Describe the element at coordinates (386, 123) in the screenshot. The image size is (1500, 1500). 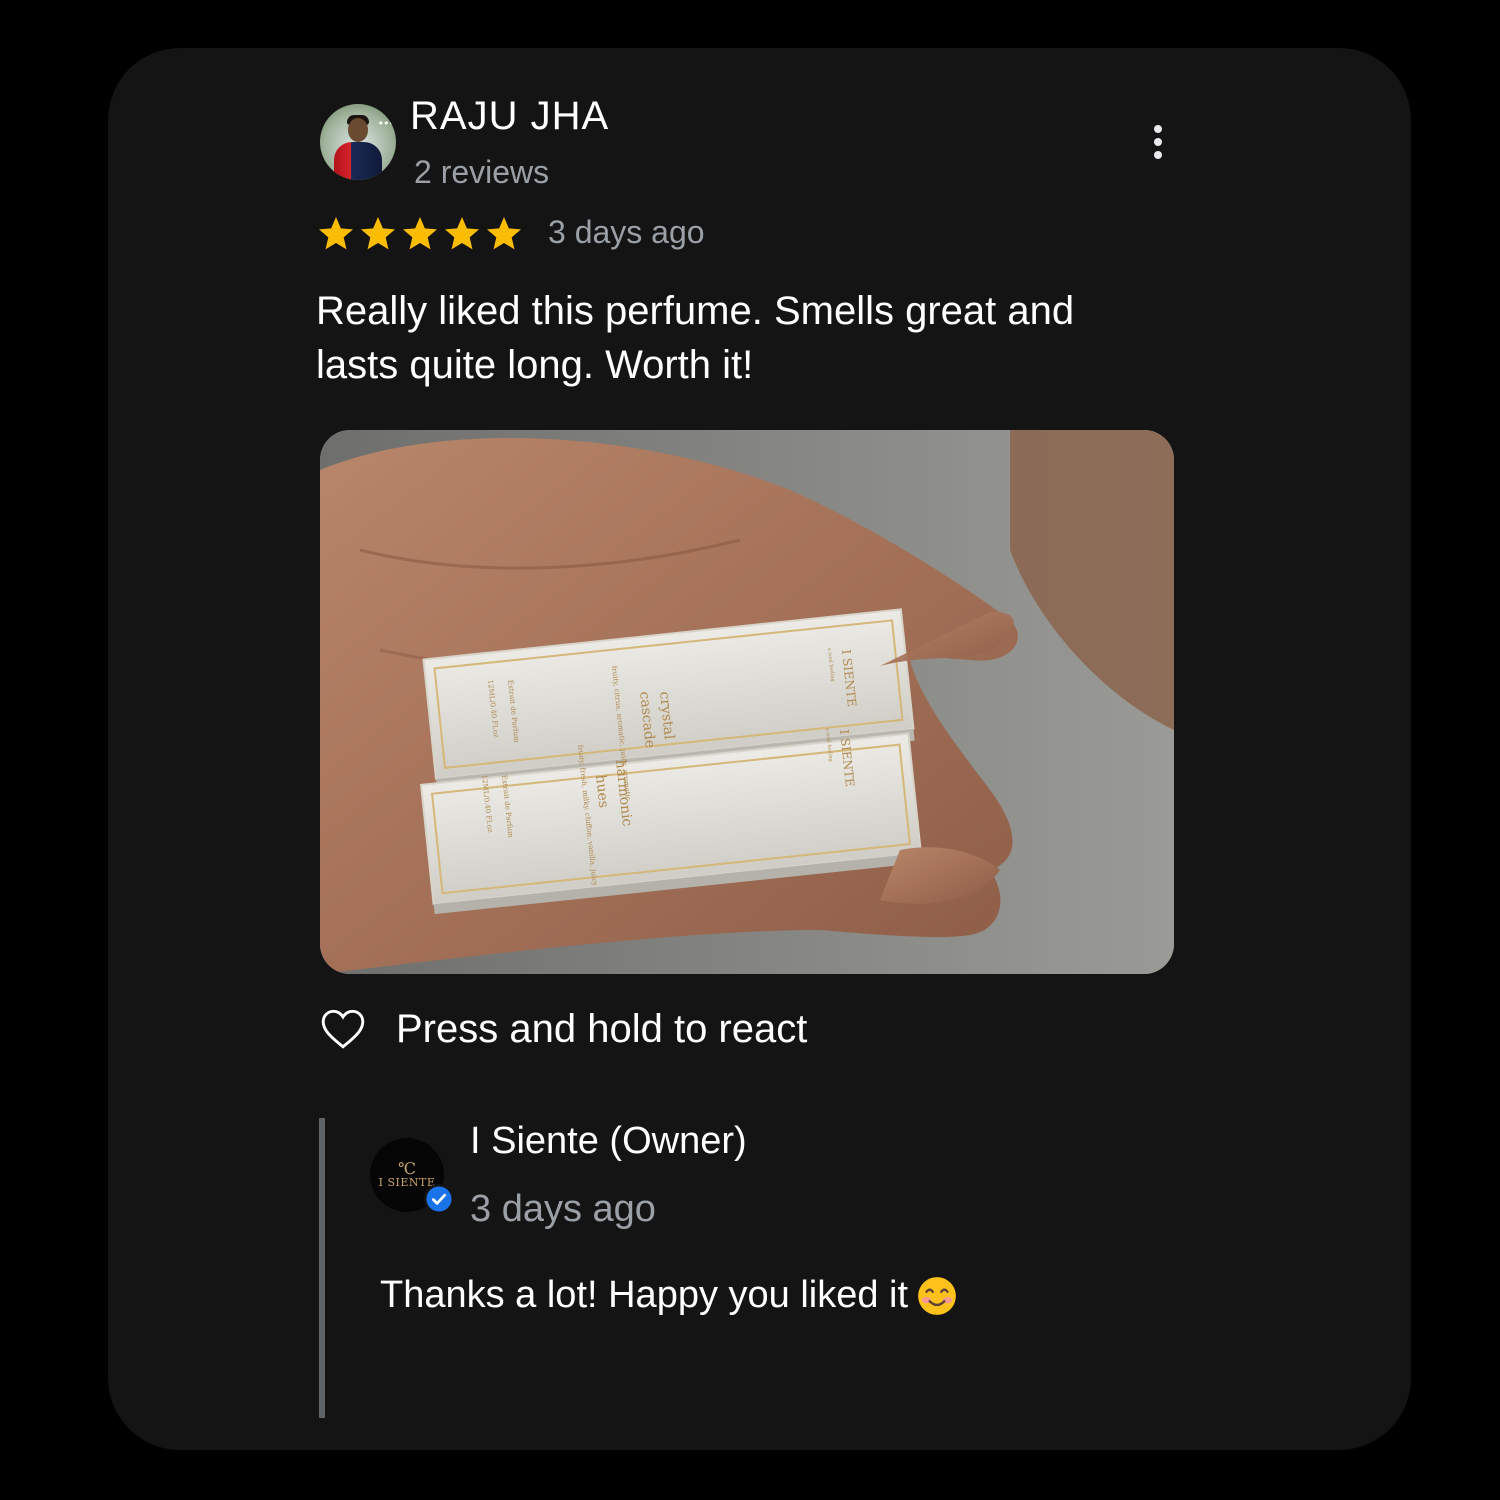
I see `avatar-badge-dots: •••` at that location.